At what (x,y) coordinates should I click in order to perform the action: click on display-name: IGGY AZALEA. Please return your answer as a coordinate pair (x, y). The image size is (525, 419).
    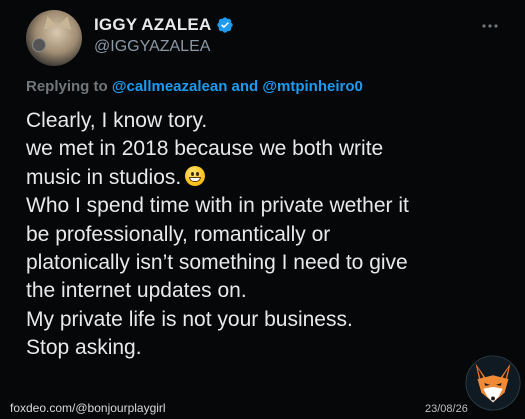
    Looking at the image, I should click on (152, 25).